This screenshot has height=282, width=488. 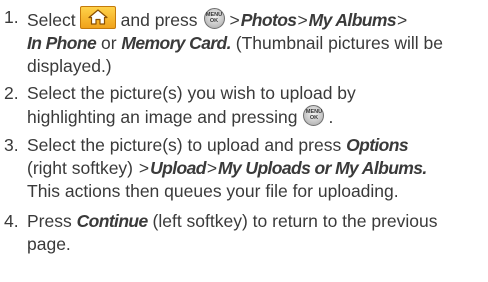 I want to click on step-line: Select and press MENU OK >Photos>My Albums>, so click(x=257, y=19).